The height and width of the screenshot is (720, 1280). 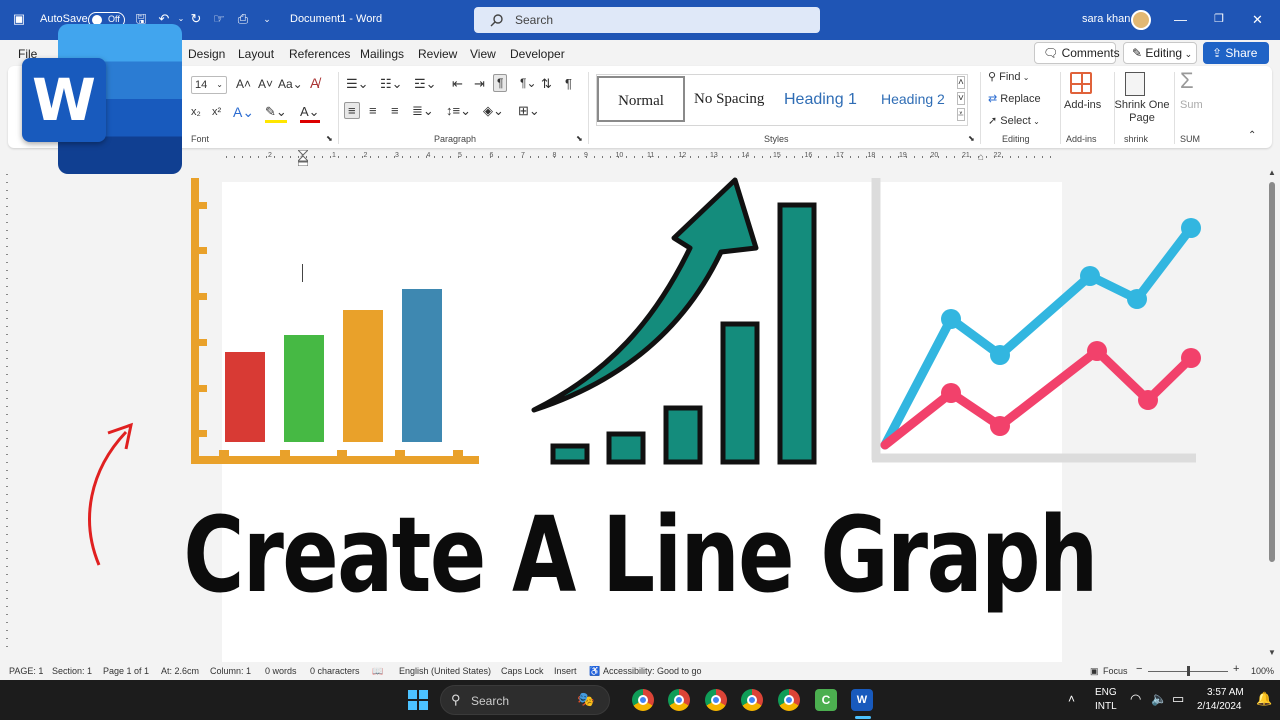 What do you see at coordinates (1159, 699) in the screenshot?
I see `volume-icon: 🔈` at bounding box center [1159, 699].